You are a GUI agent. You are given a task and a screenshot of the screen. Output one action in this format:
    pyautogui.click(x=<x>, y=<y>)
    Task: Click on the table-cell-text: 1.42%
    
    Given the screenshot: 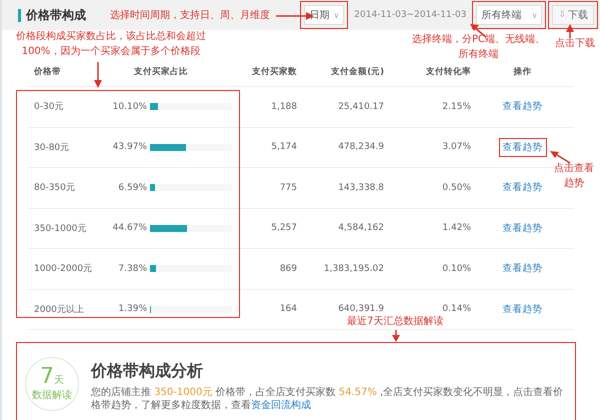 What is the action you would take?
    pyautogui.click(x=456, y=228)
    